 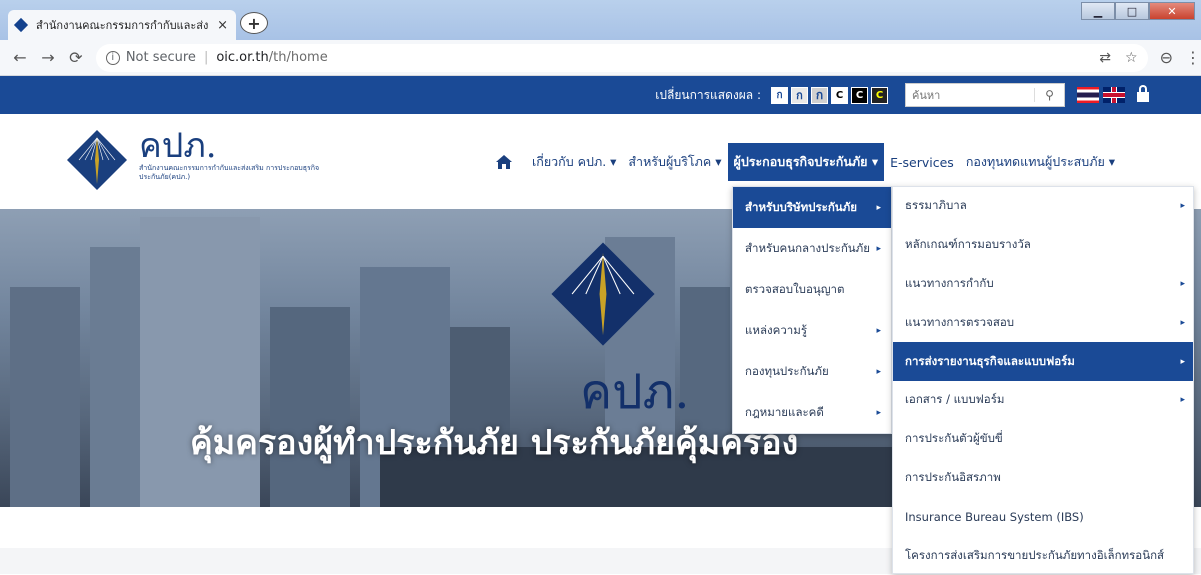 What do you see at coordinates (1114, 95) in the screenshot?
I see `uk-flag-icon` at bounding box center [1114, 95].